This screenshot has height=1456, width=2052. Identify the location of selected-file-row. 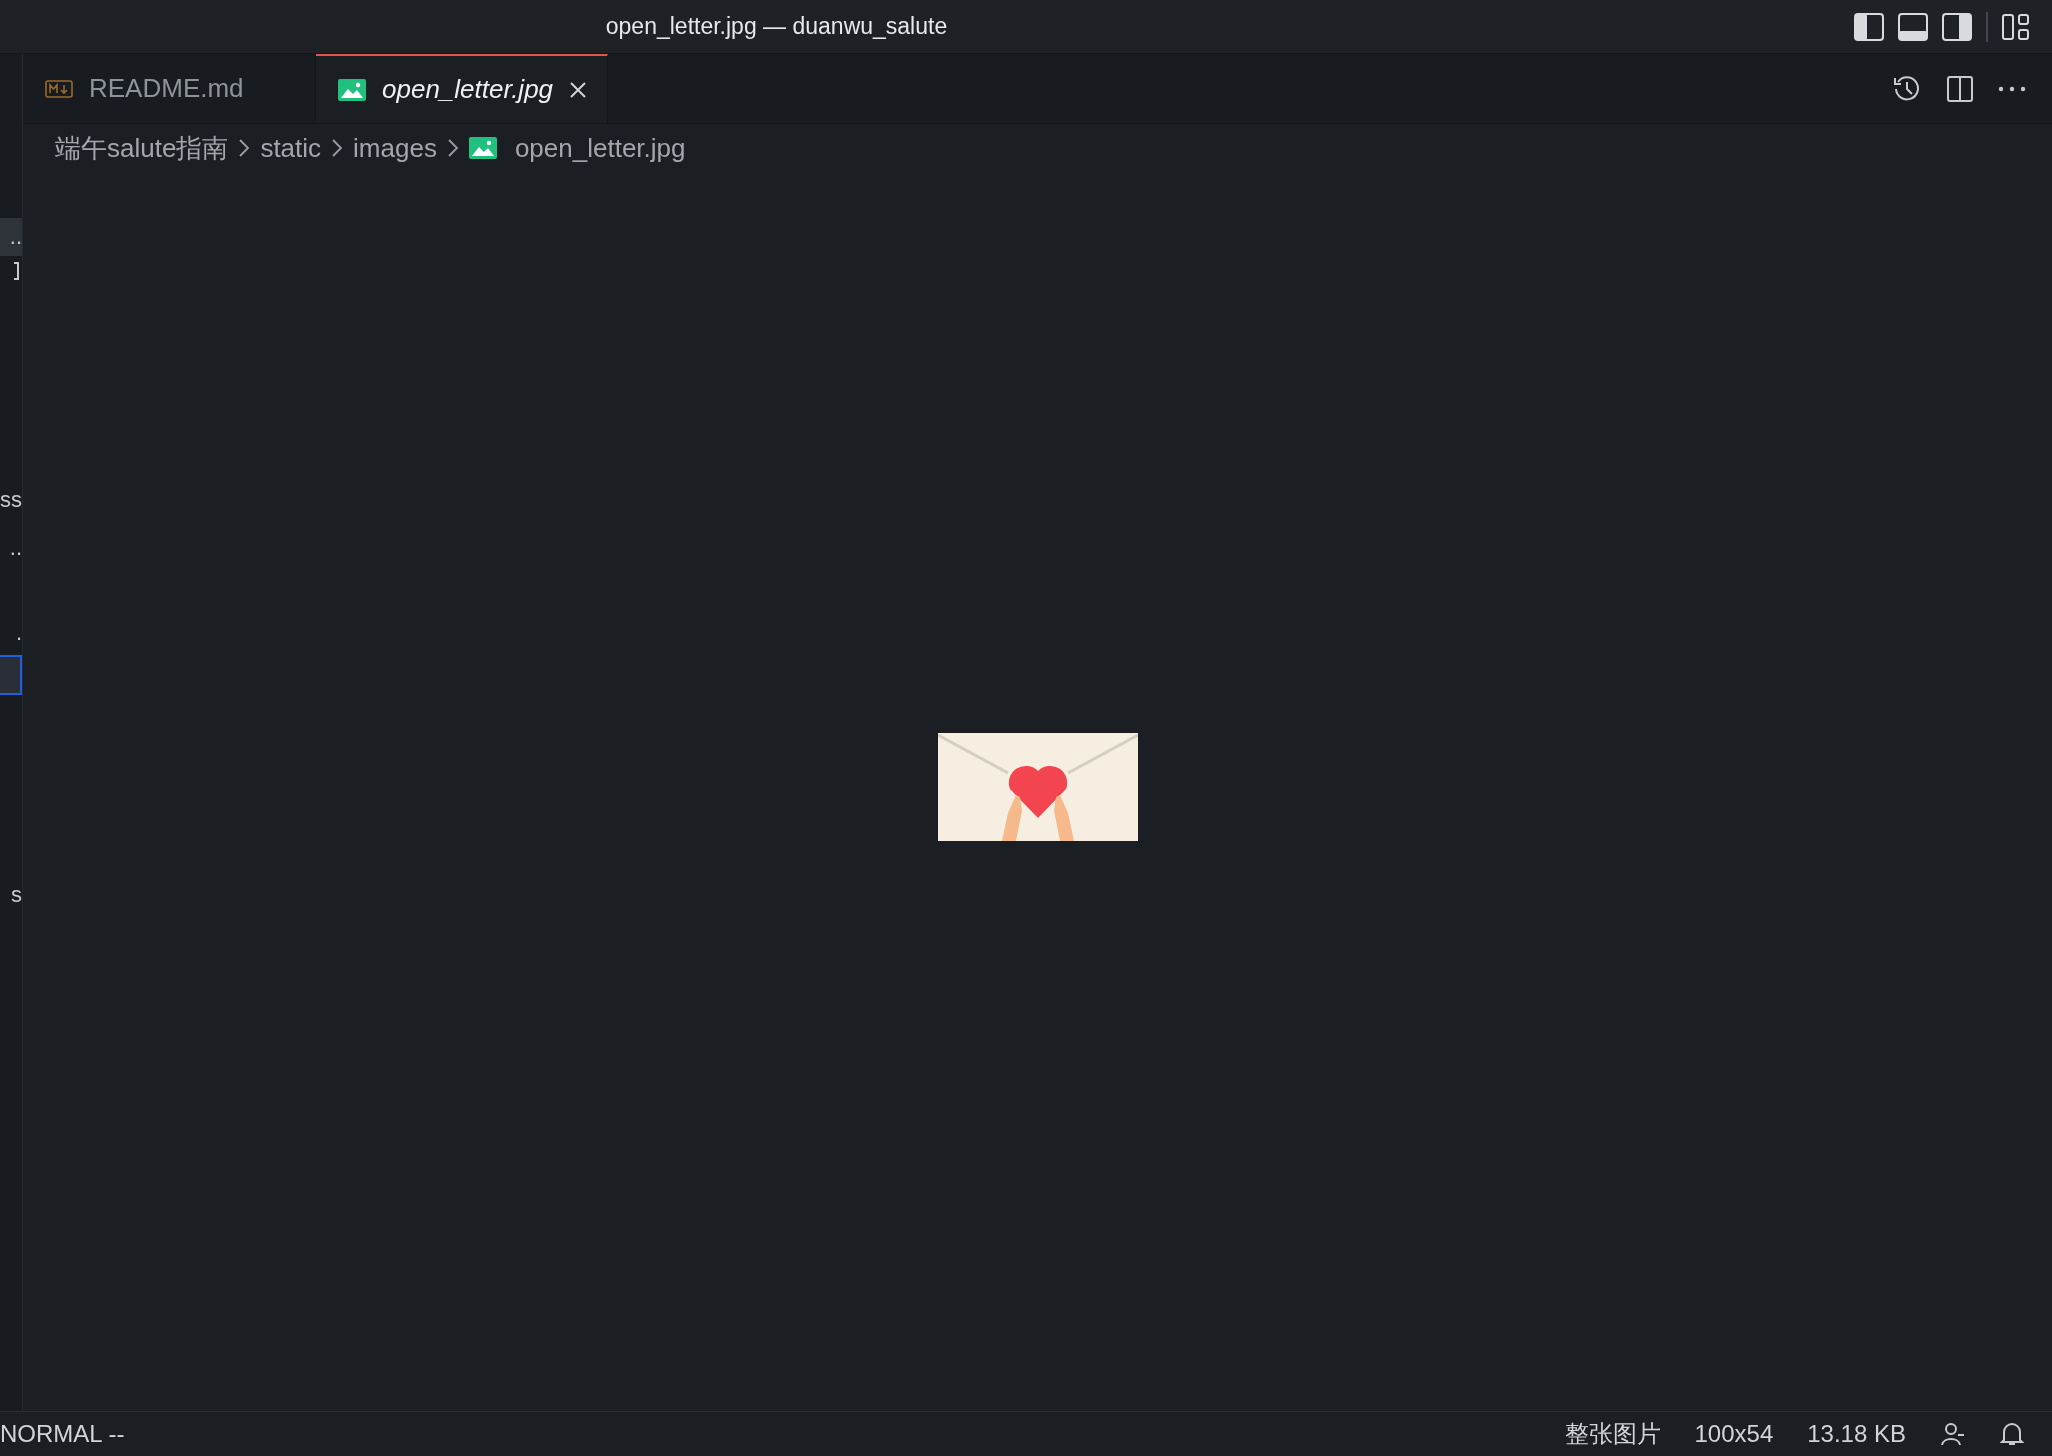
(11, 675).